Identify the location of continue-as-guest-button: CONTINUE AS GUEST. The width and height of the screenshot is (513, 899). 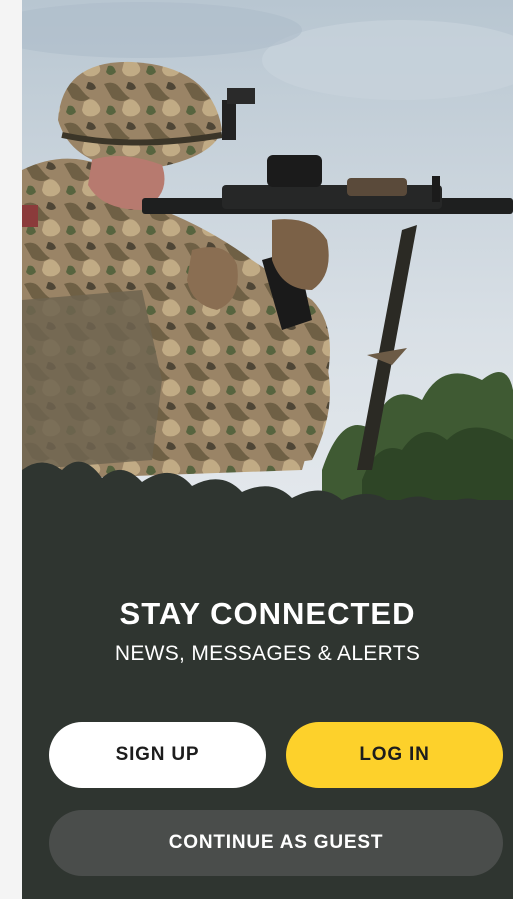
(276, 843).